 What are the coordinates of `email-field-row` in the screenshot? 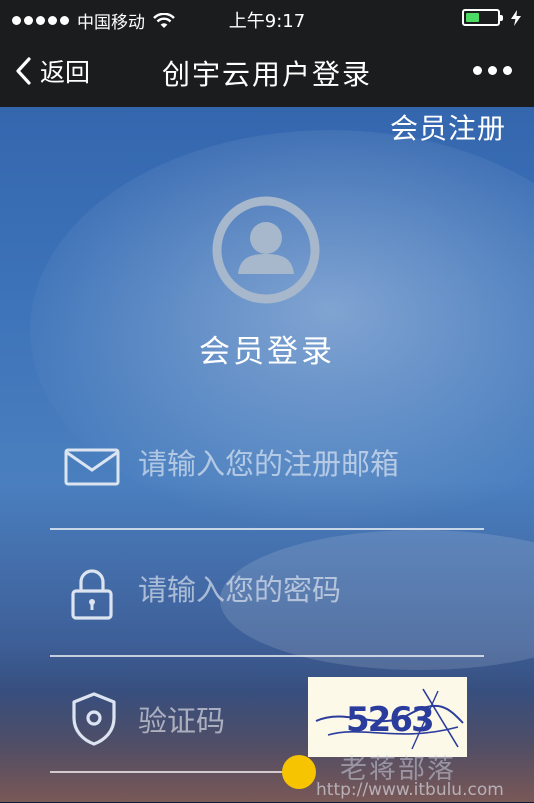 It's located at (267, 467).